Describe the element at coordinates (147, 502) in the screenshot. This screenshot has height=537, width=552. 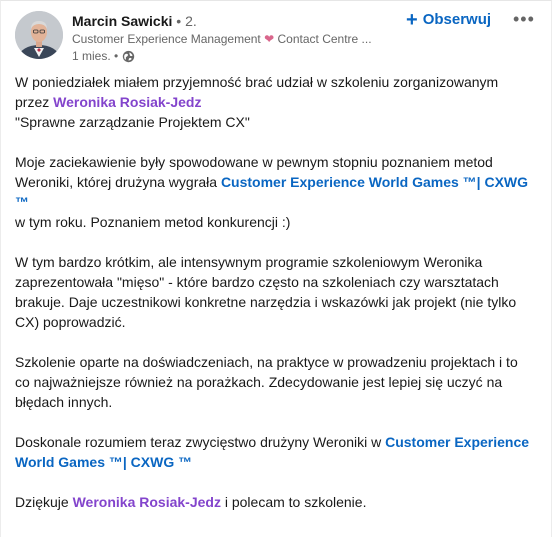
I see `mention-weronika-2: Weronika Rosiak-Jedz` at that location.